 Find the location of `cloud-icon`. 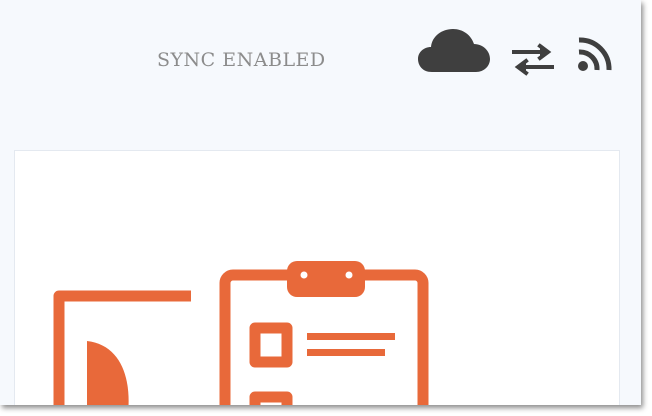

cloud-icon is located at coordinates (454, 51).